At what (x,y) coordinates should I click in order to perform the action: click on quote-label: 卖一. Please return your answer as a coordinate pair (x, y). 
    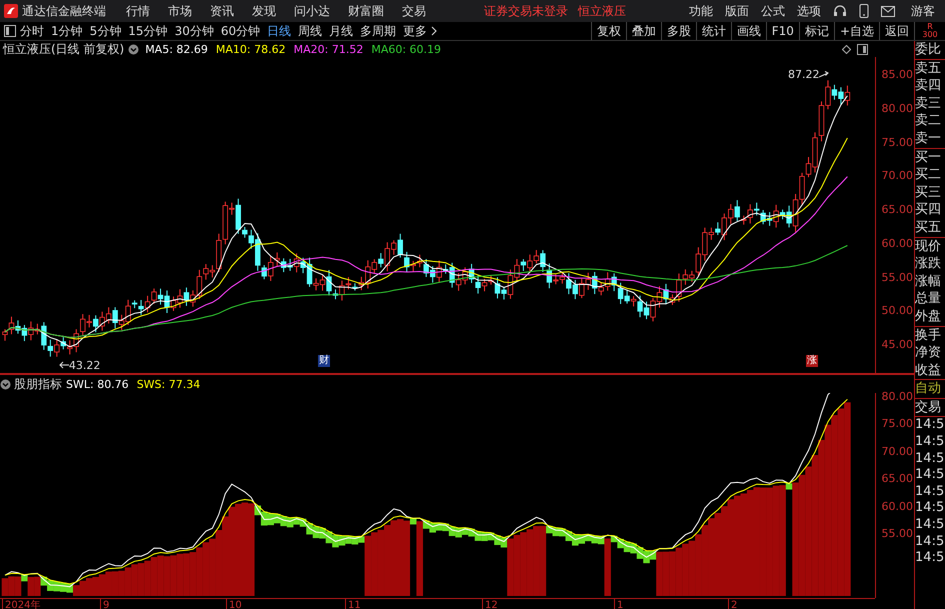
    Looking at the image, I should click on (930, 139).